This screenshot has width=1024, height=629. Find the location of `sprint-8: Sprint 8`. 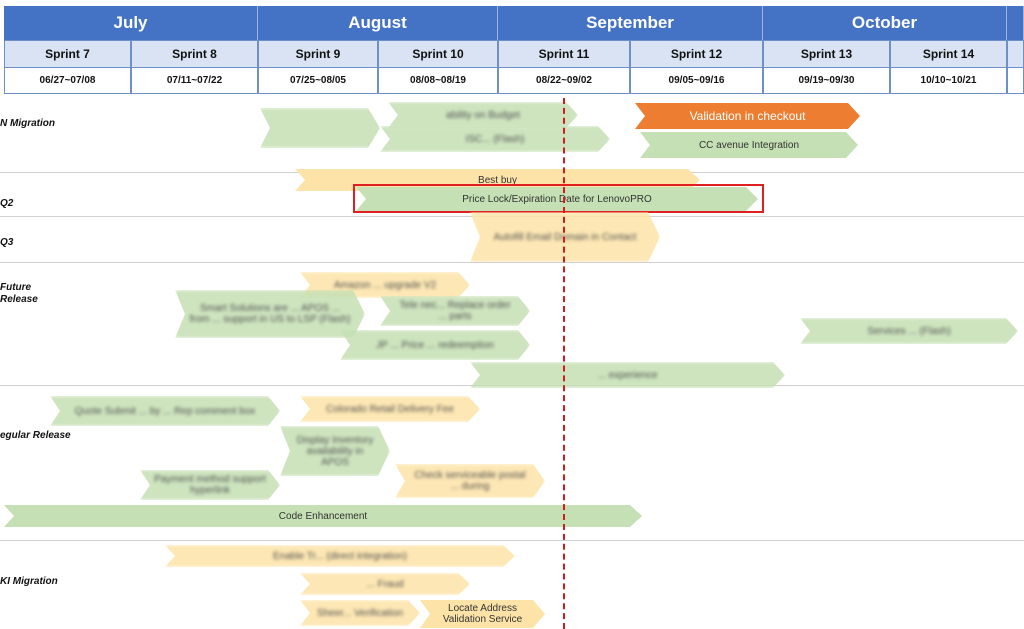

sprint-8: Sprint 8 is located at coordinates (194, 54).